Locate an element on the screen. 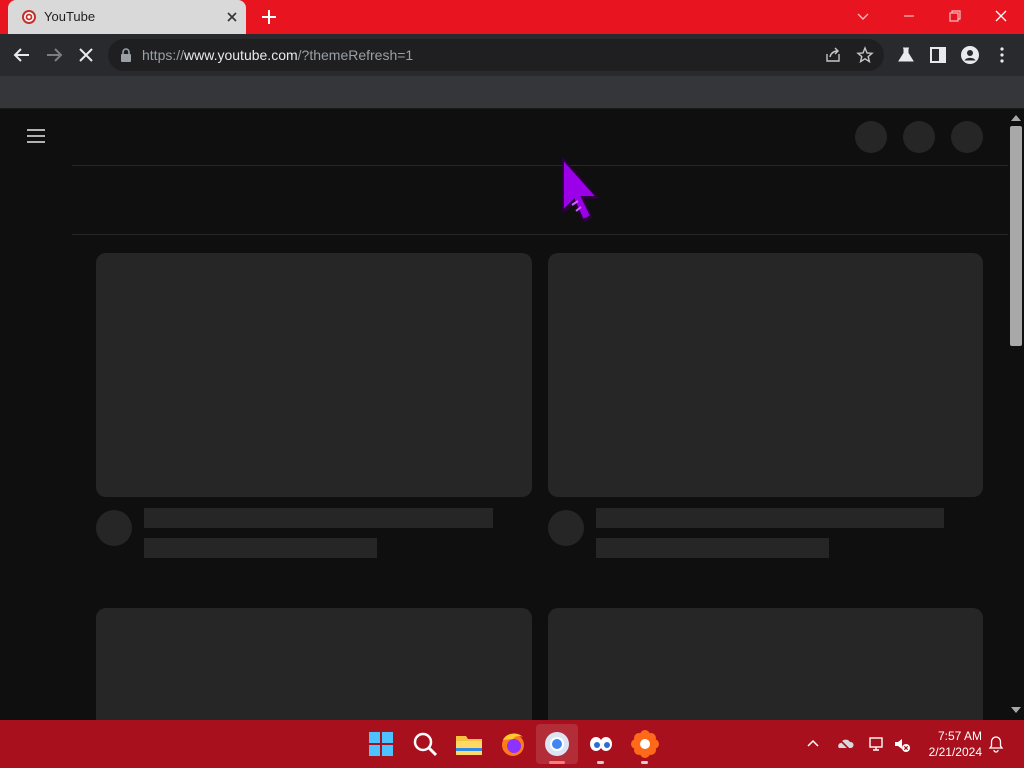 The height and width of the screenshot is (768, 1024). guide-menu-icon is located at coordinates (36, 136).